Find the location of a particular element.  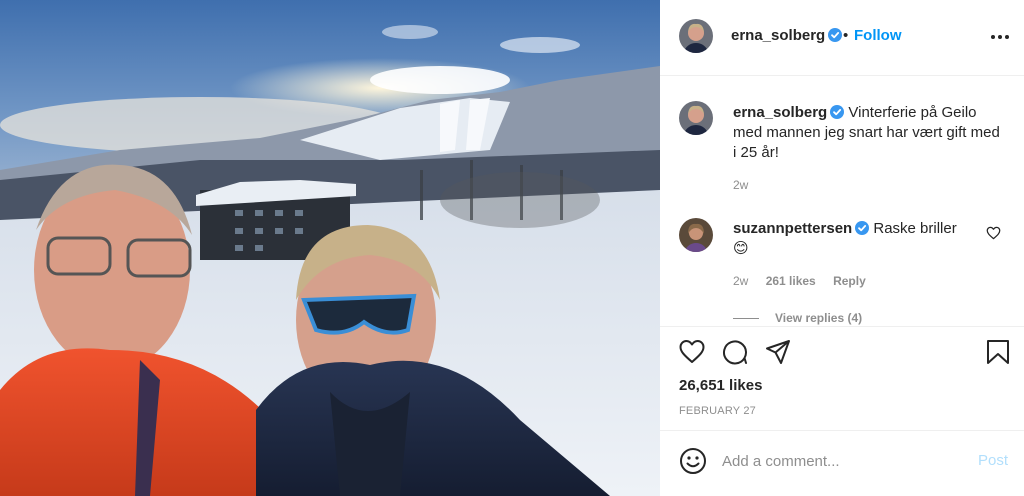

post-actions: 26,651 likes FEBRUARY 27 is located at coordinates (842, 378).